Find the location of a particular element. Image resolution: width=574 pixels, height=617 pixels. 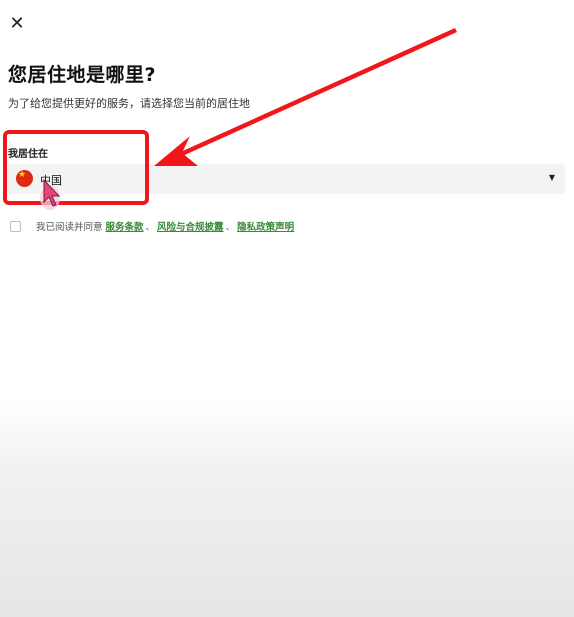

agreement-prefix: 我已阅读并同意 is located at coordinates (69, 227).